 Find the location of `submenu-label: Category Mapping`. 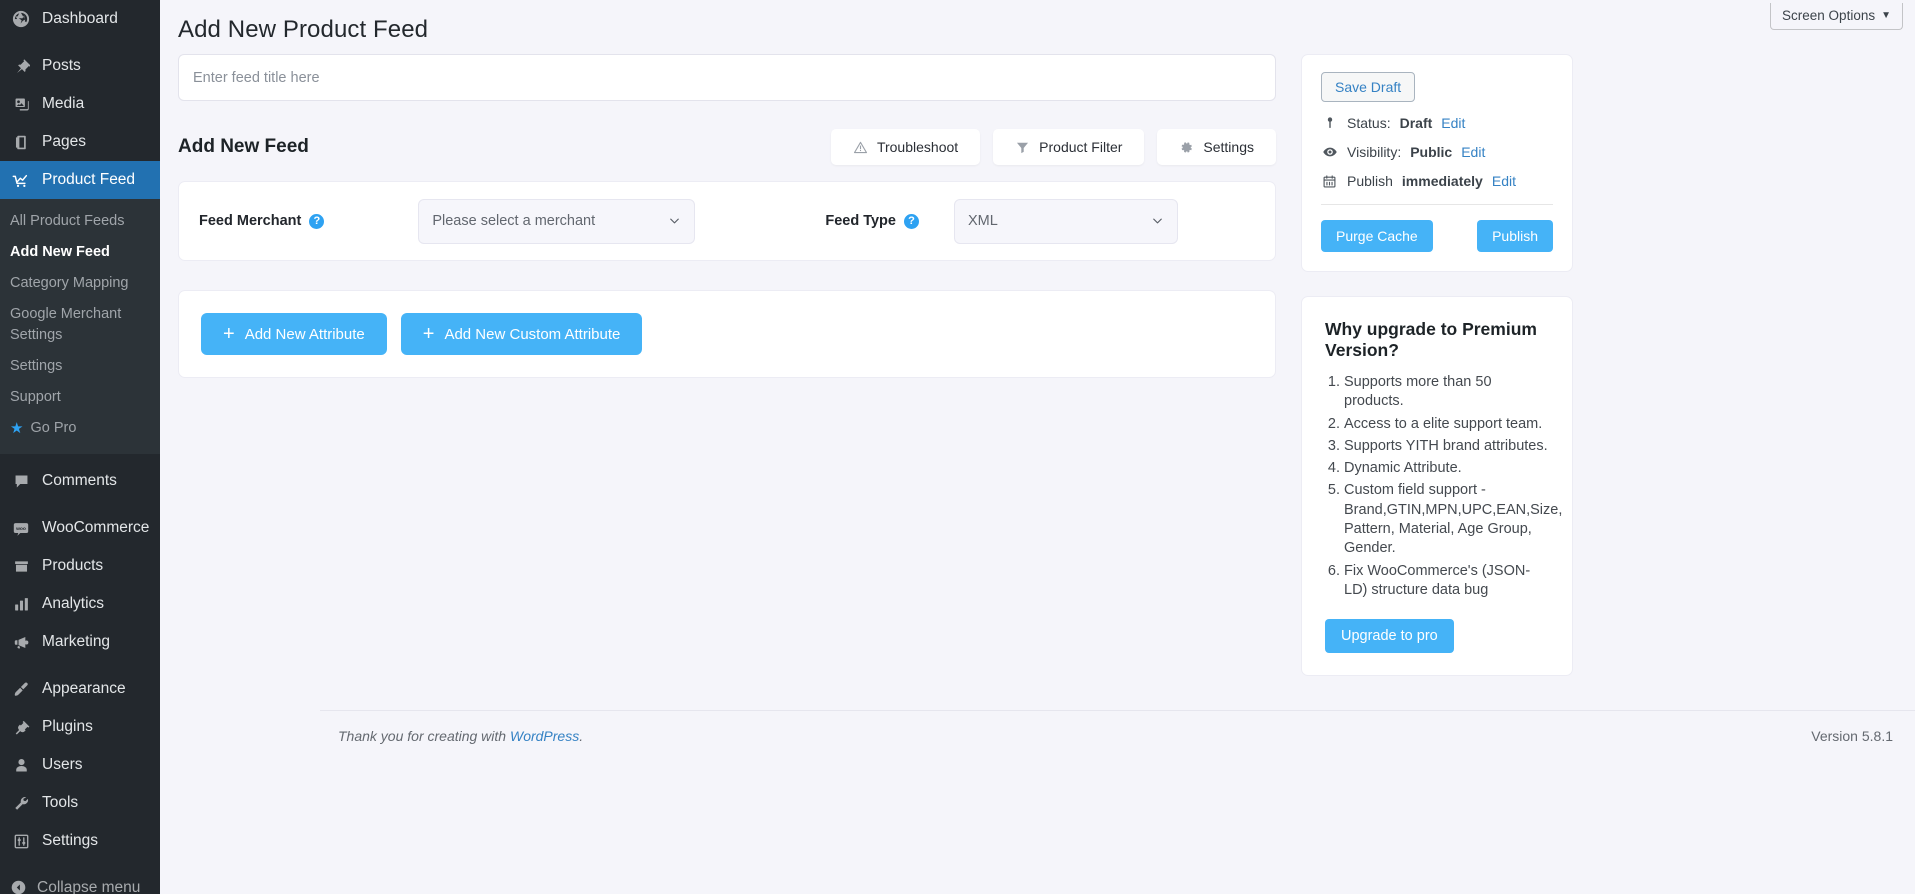

submenu-label: Category Mapping is located at coordinates (69, 283).